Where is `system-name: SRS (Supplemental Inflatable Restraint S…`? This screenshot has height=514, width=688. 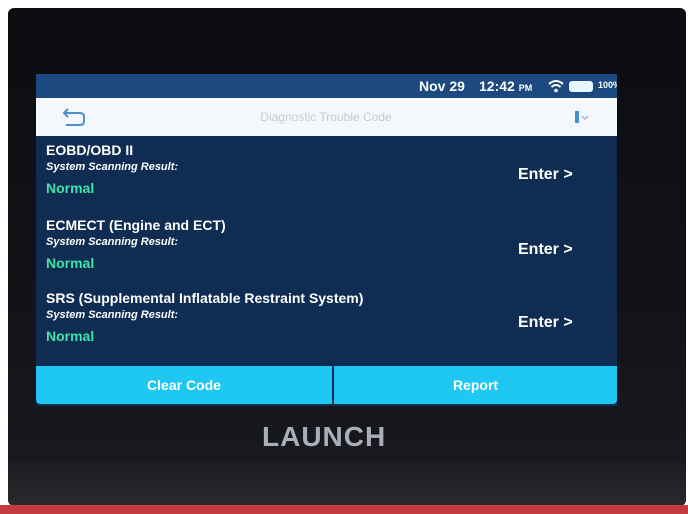 system-name: SRS (Supplemental Inflatable Restraint S… is located at coordinates (205, 298).